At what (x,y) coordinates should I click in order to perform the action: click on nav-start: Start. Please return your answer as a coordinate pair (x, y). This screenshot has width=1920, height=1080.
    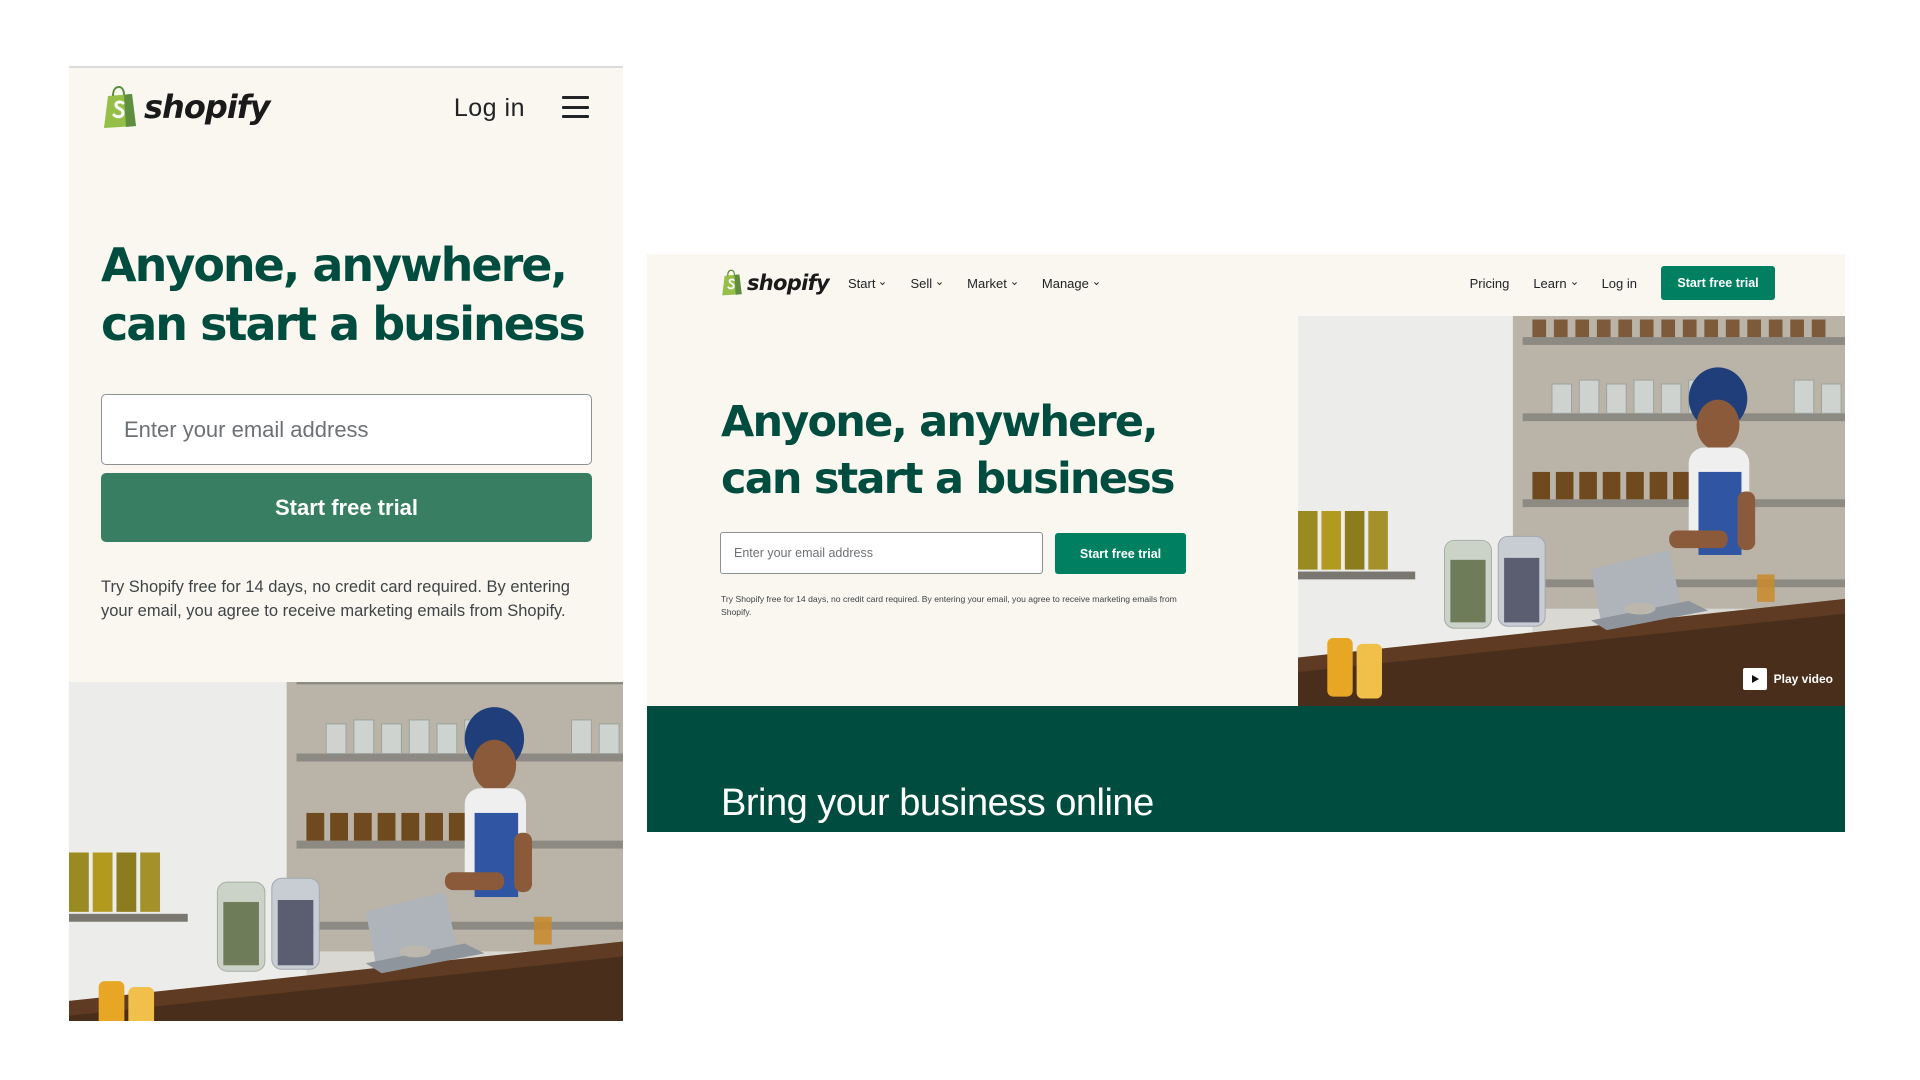
    Looking at the image, I should click on (867, 283).